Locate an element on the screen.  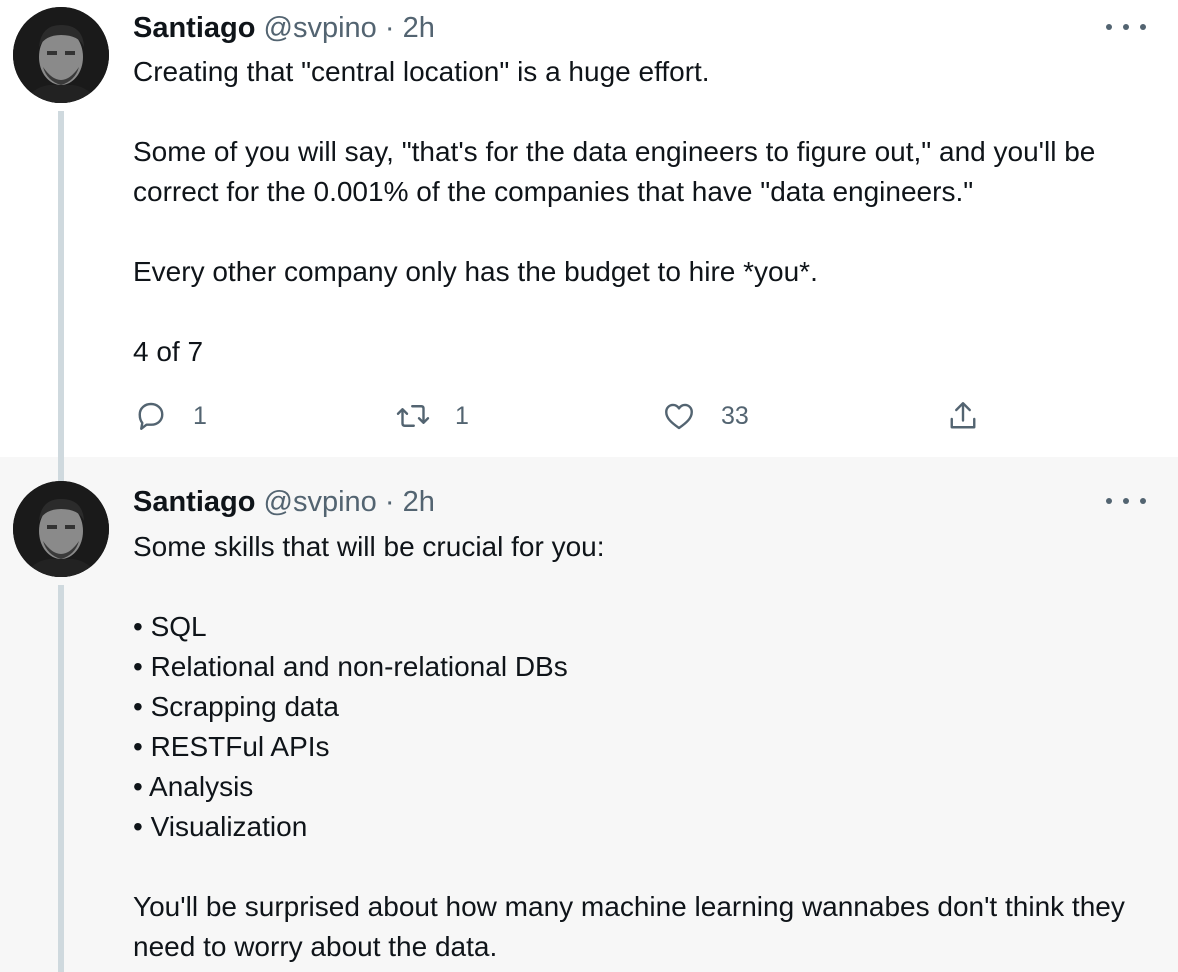
reply-button: 1 is located at coordinates (170, 416).